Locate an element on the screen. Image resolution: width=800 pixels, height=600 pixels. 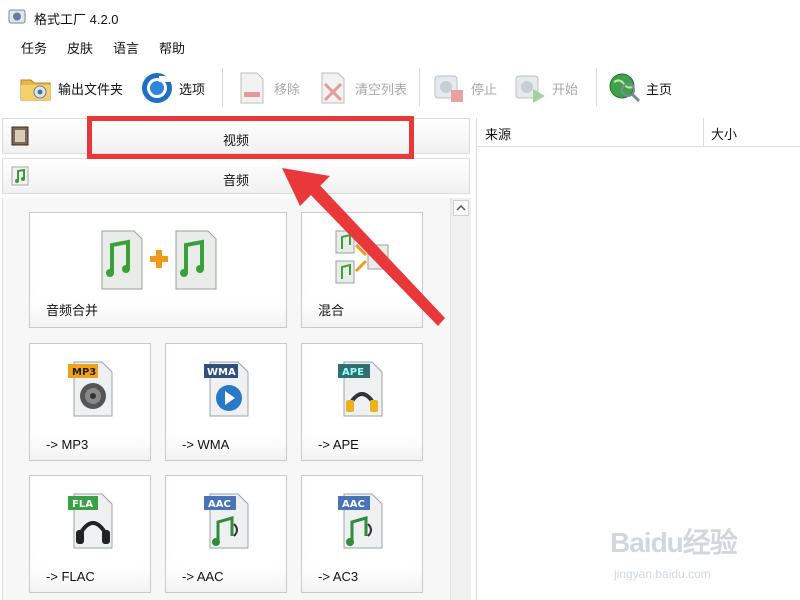
baidu-watermark: Baidu经验 jingyan.baidu.com is located at coordinates (695, 553).